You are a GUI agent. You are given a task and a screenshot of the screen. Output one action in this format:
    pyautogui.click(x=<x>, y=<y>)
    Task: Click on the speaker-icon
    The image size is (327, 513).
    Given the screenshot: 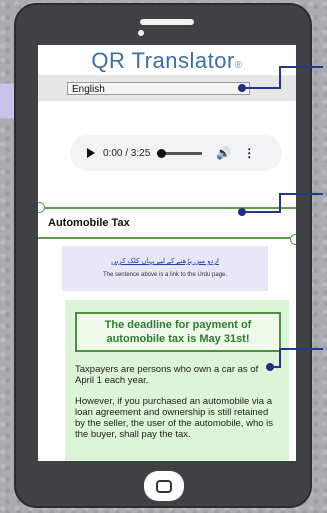 What is the action you would take?
    pyautogui.click(x=167, y=22)
    